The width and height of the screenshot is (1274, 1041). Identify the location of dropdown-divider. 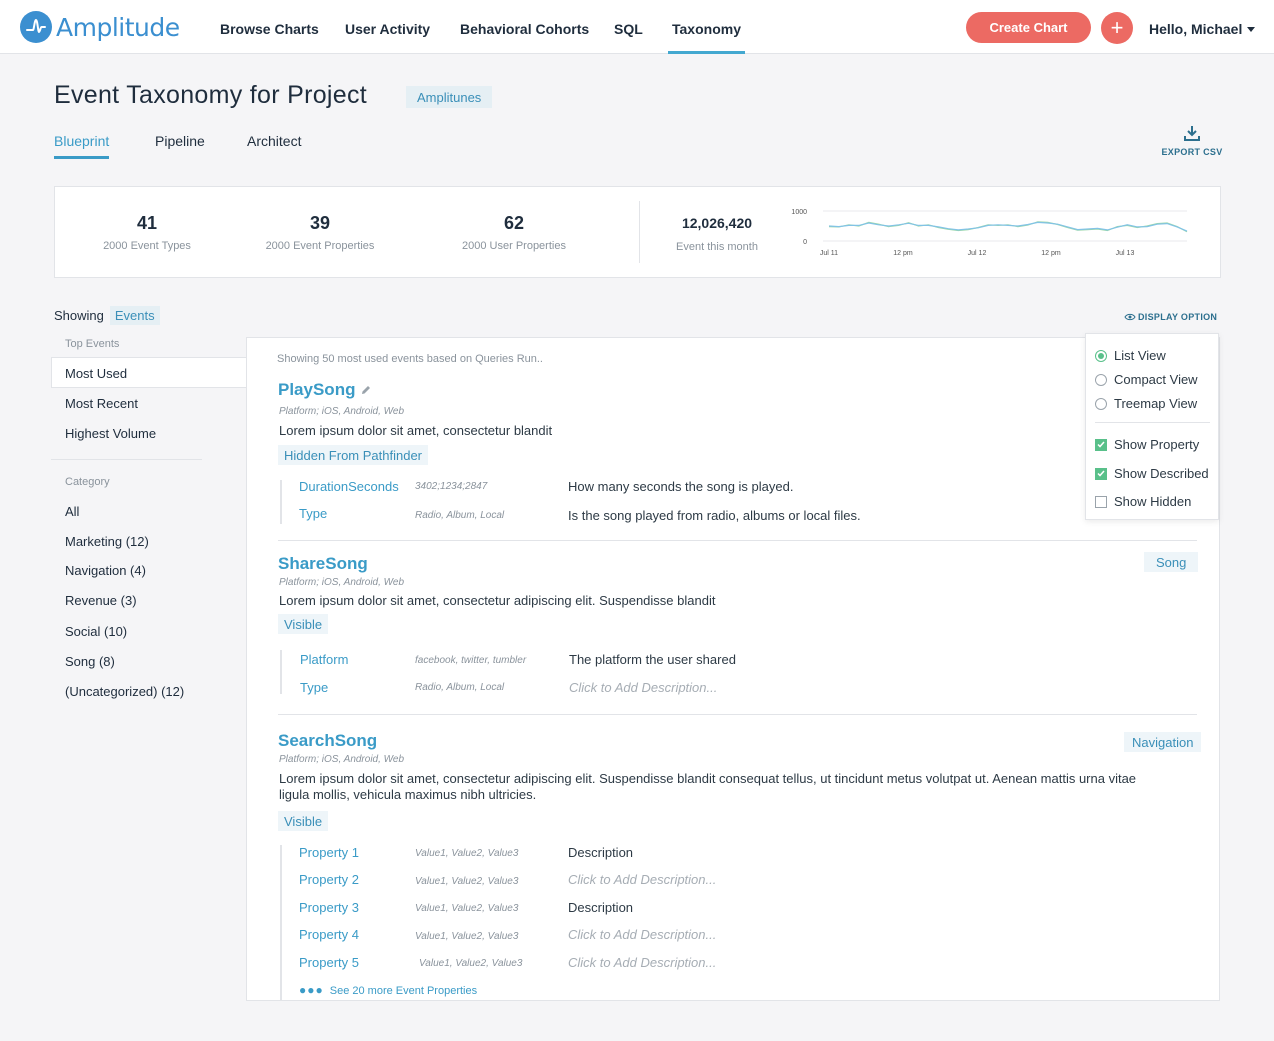
(1152, 422).